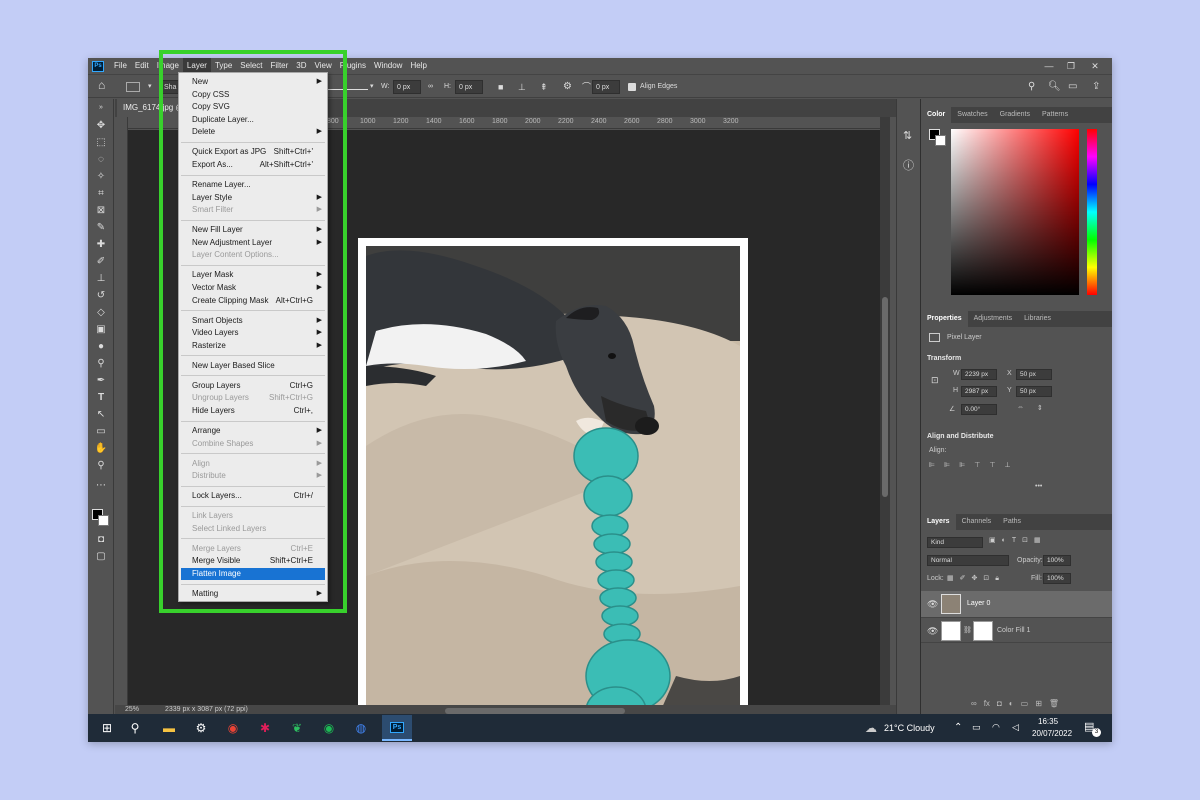  What do you see at coordinates (101, 143) in the screenshot?
I see `marquee-tool-icon: ⬚` at bounding box center [101, 143].